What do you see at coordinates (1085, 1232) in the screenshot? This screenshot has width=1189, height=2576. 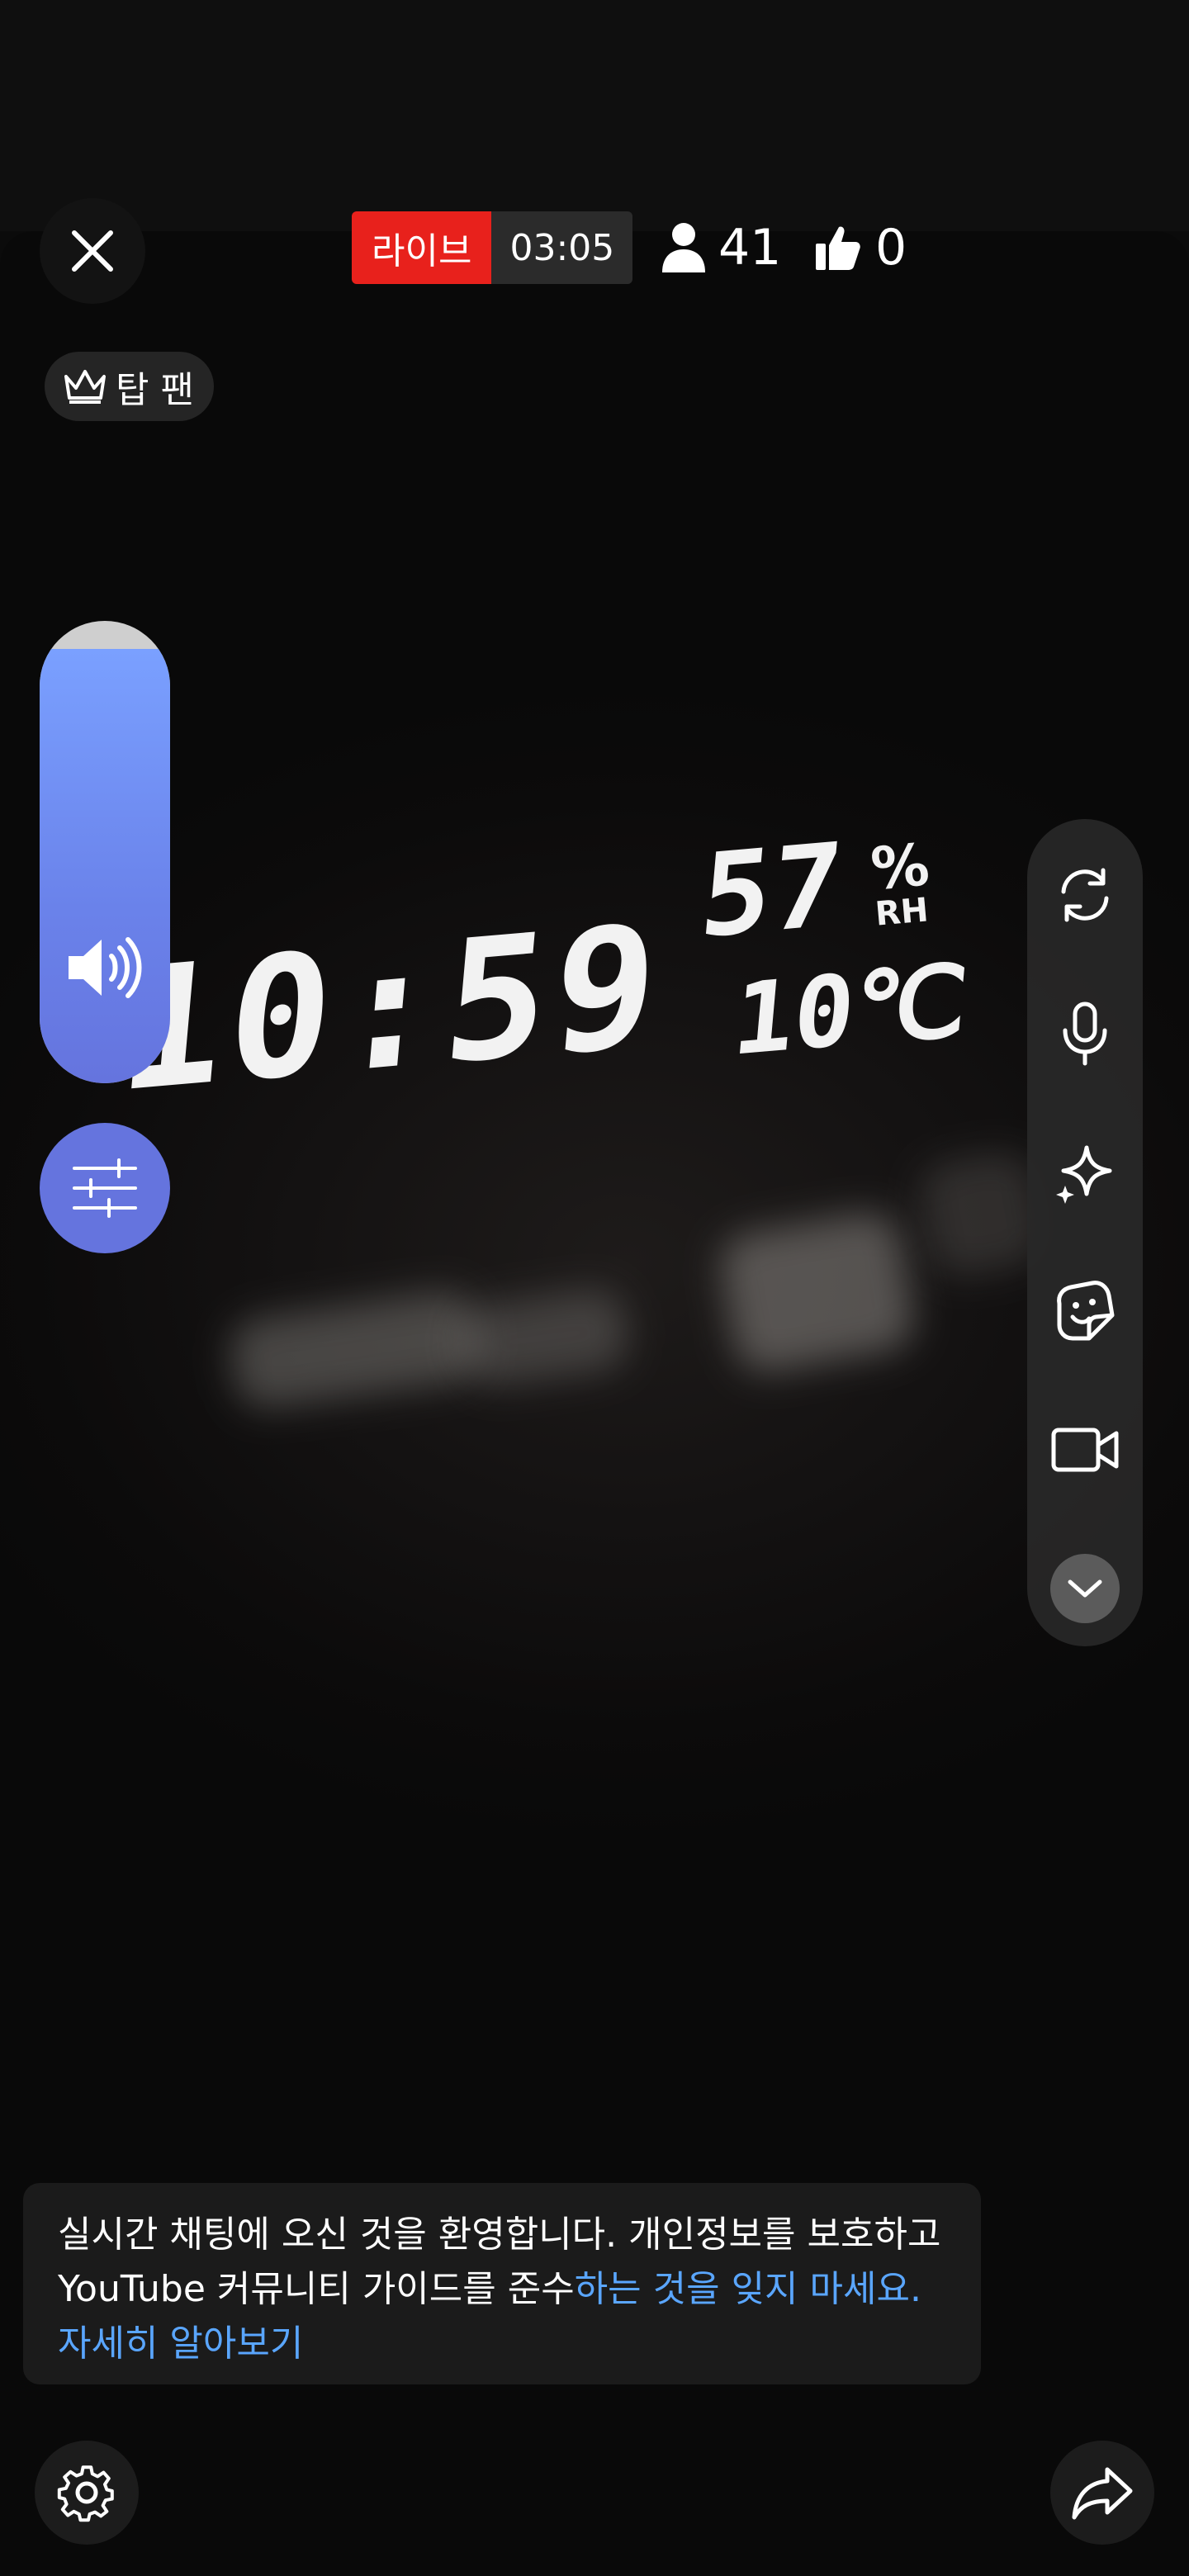 I see `camera-toolbar` at bounding box center [1085, 1232].